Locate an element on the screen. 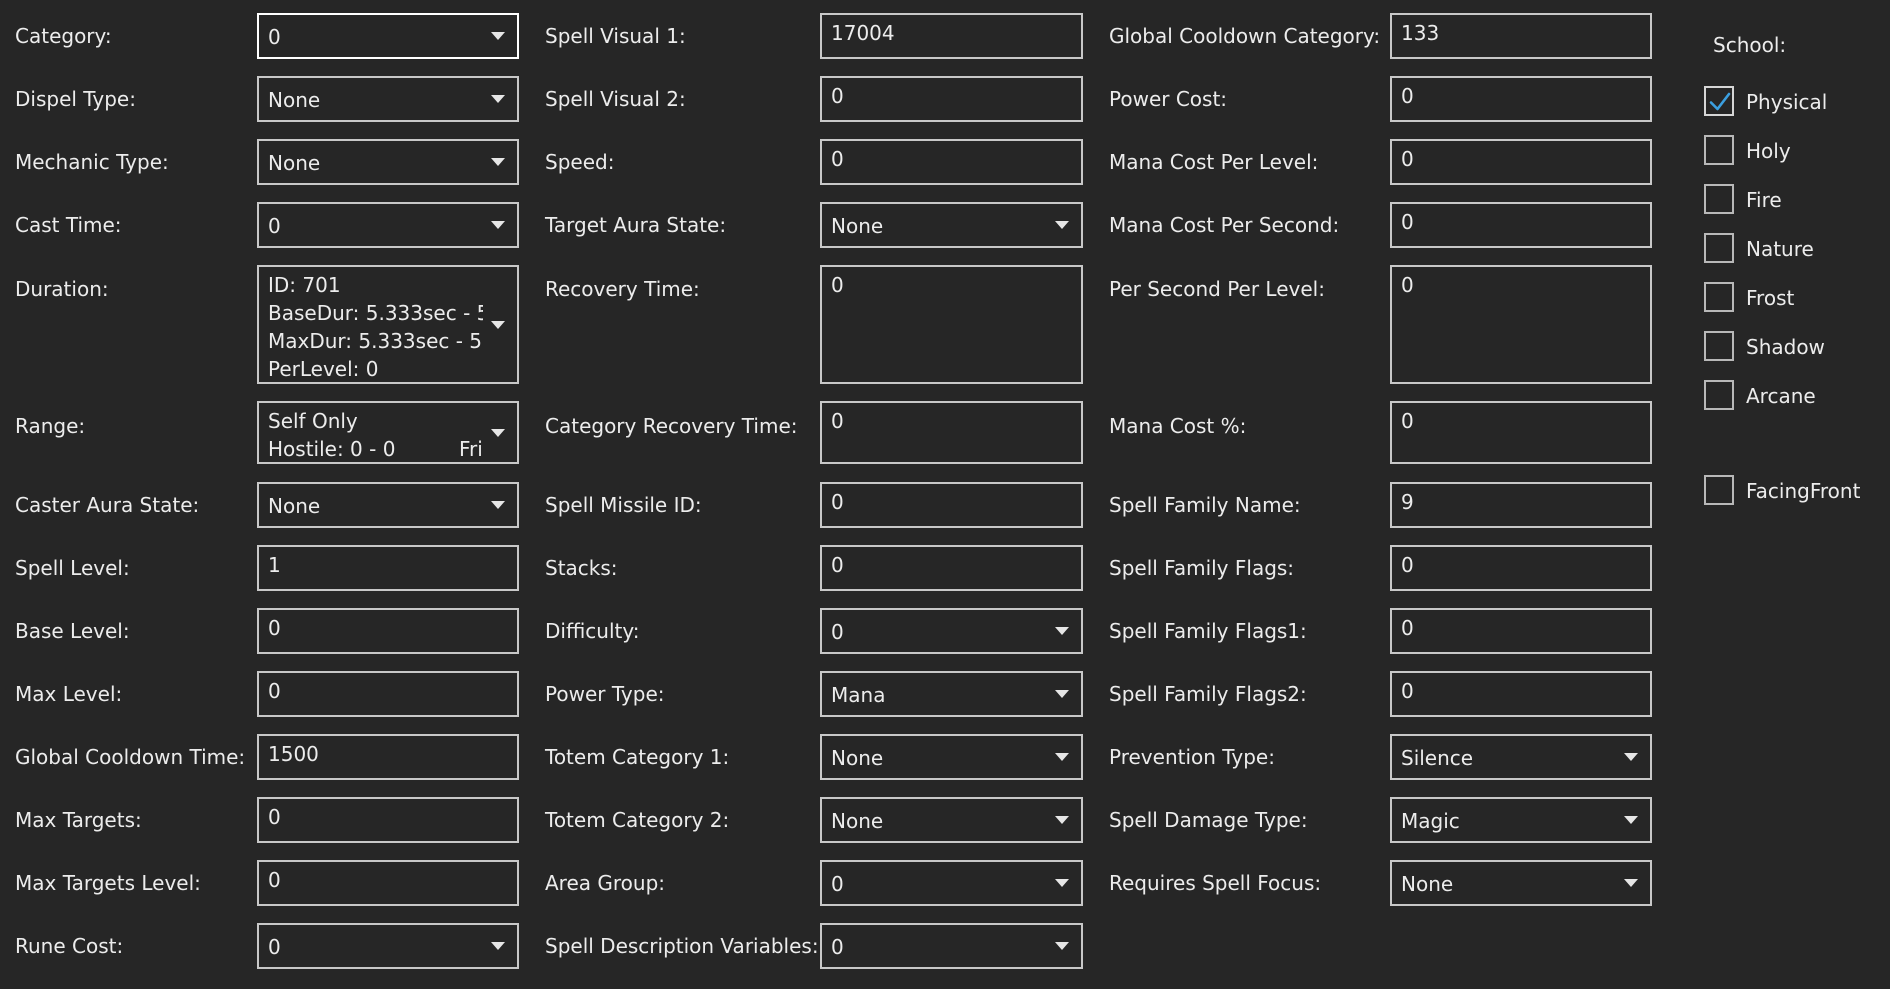 The image size is (1890, 989). category-combobox: 0 is located at coordinates (388, 36).